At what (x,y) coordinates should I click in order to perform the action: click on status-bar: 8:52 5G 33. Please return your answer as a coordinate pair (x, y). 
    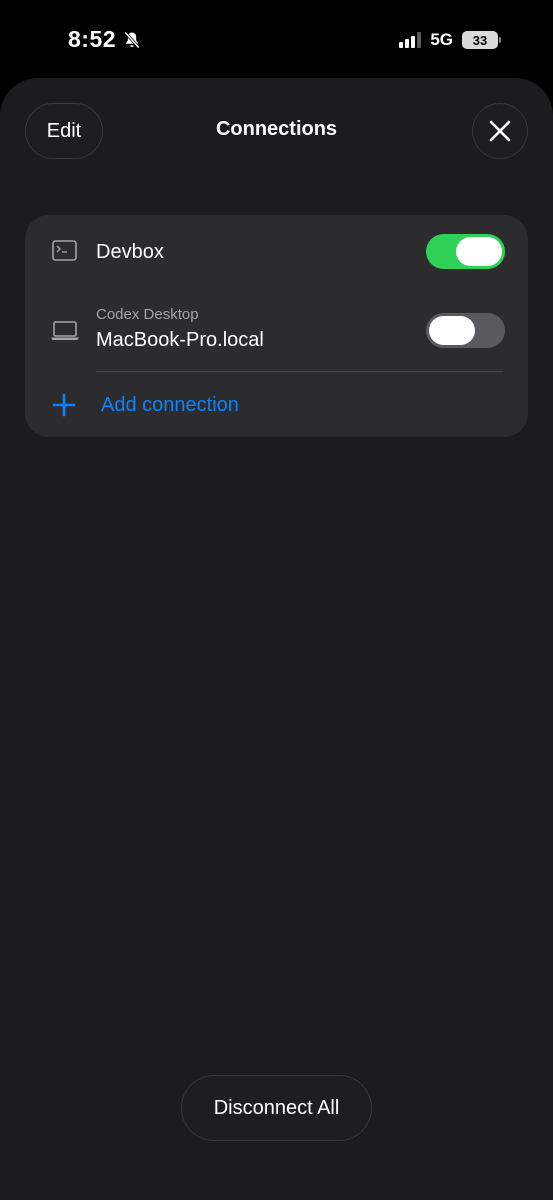
    Looking at the image, I should click on (276, 40).